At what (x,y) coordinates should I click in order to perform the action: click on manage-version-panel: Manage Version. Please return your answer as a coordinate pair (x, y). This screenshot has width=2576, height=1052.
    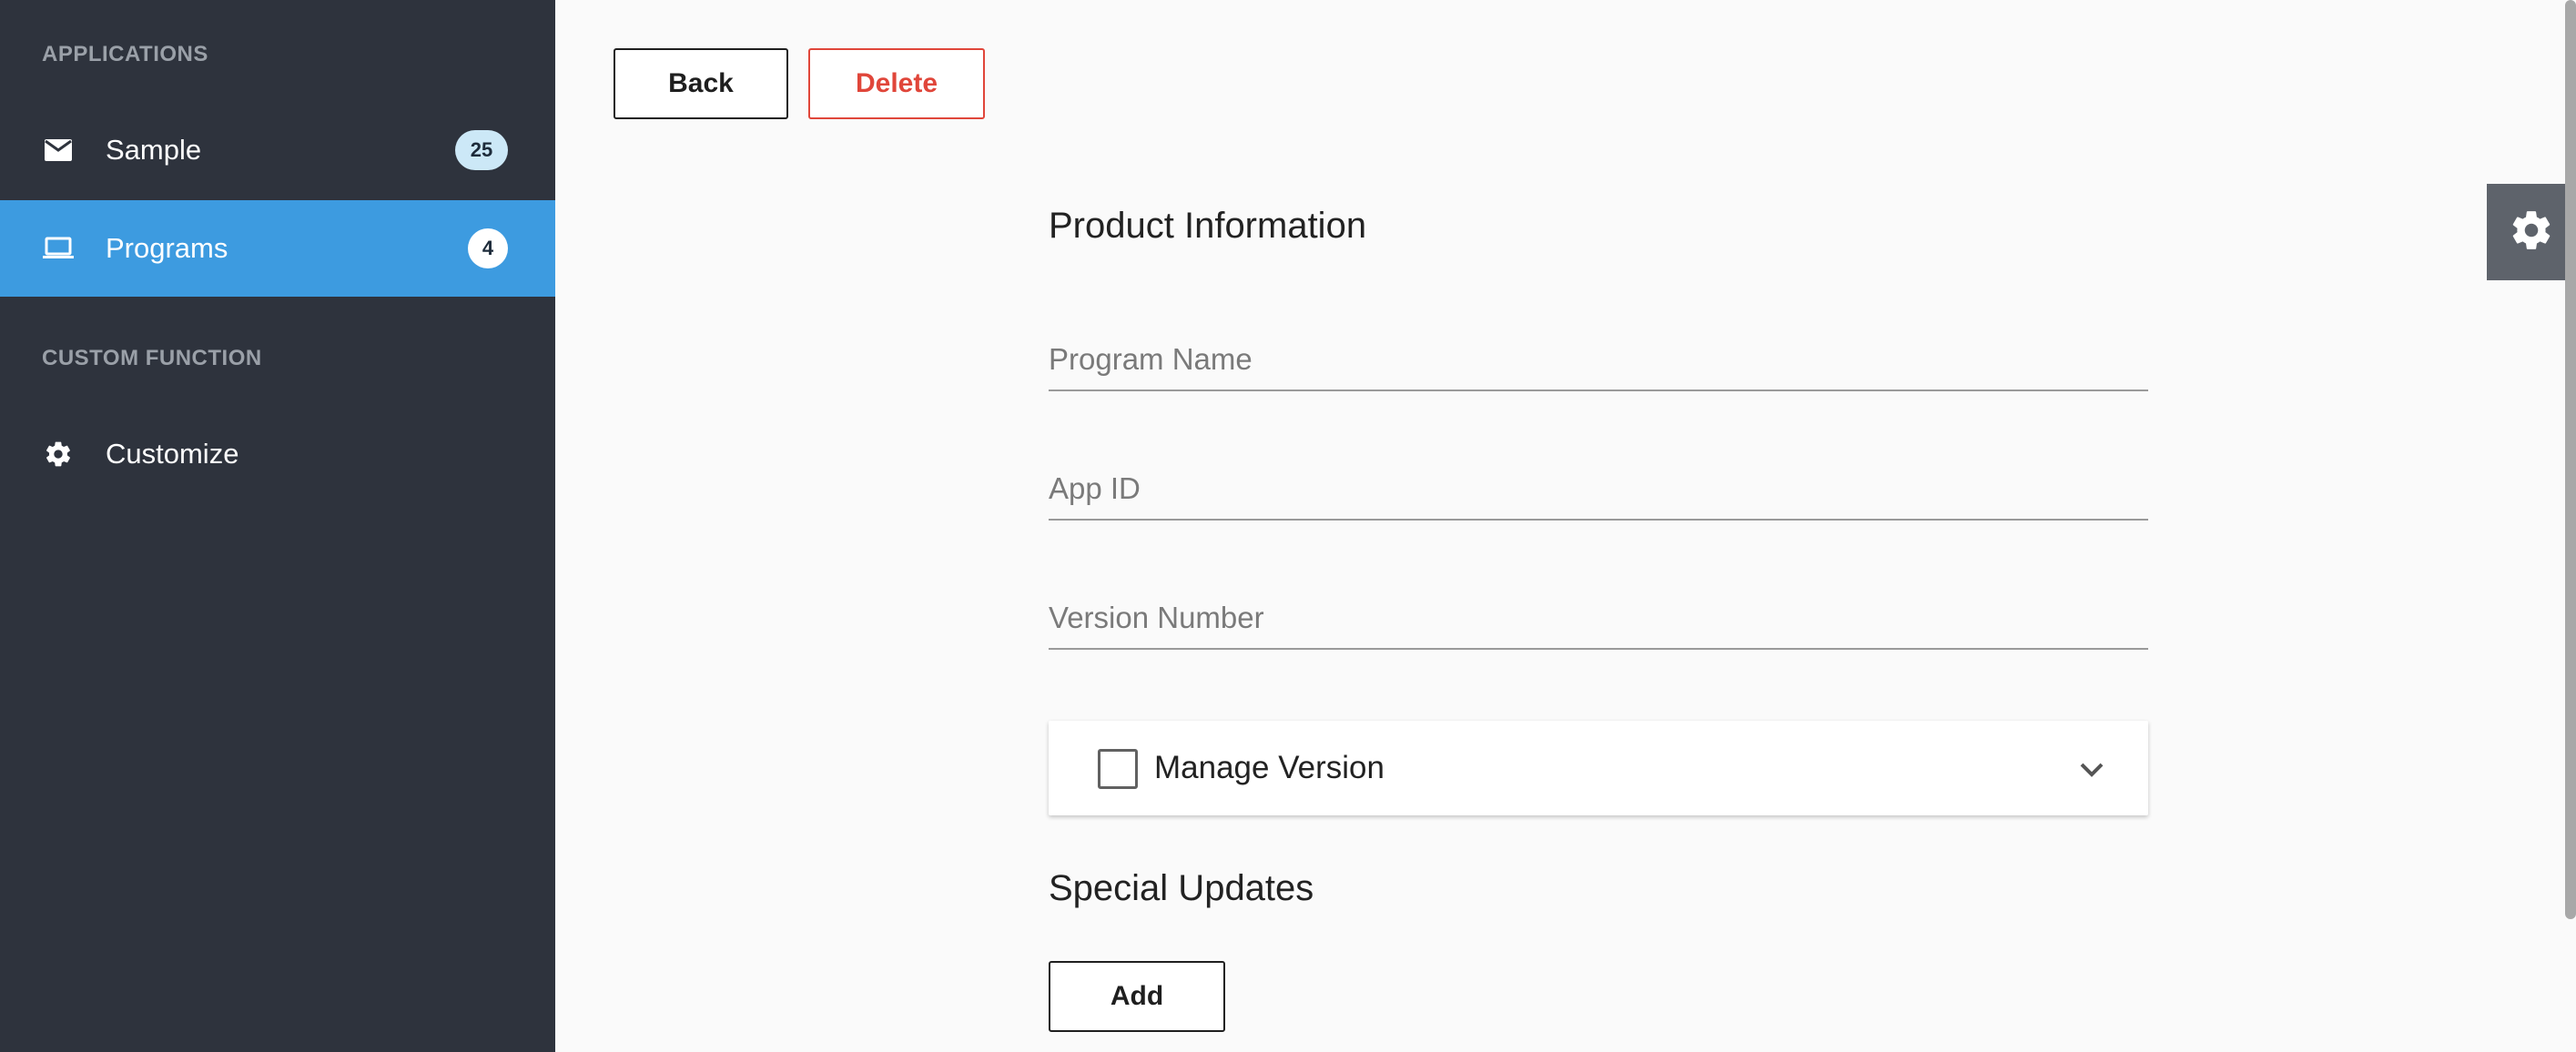
    Looking at the image, I should click on (1598, 768).